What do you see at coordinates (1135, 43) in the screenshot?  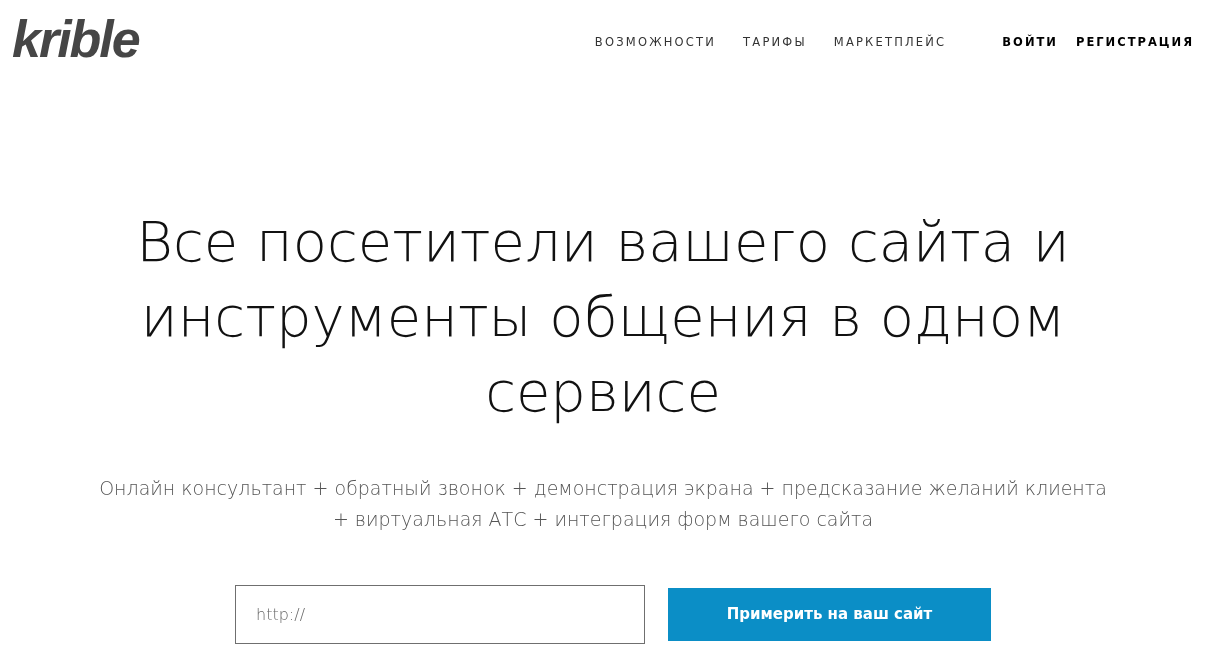 I see `account-link: РЕГИСТРАЦИЯ` at bounding box center [1135, 43].